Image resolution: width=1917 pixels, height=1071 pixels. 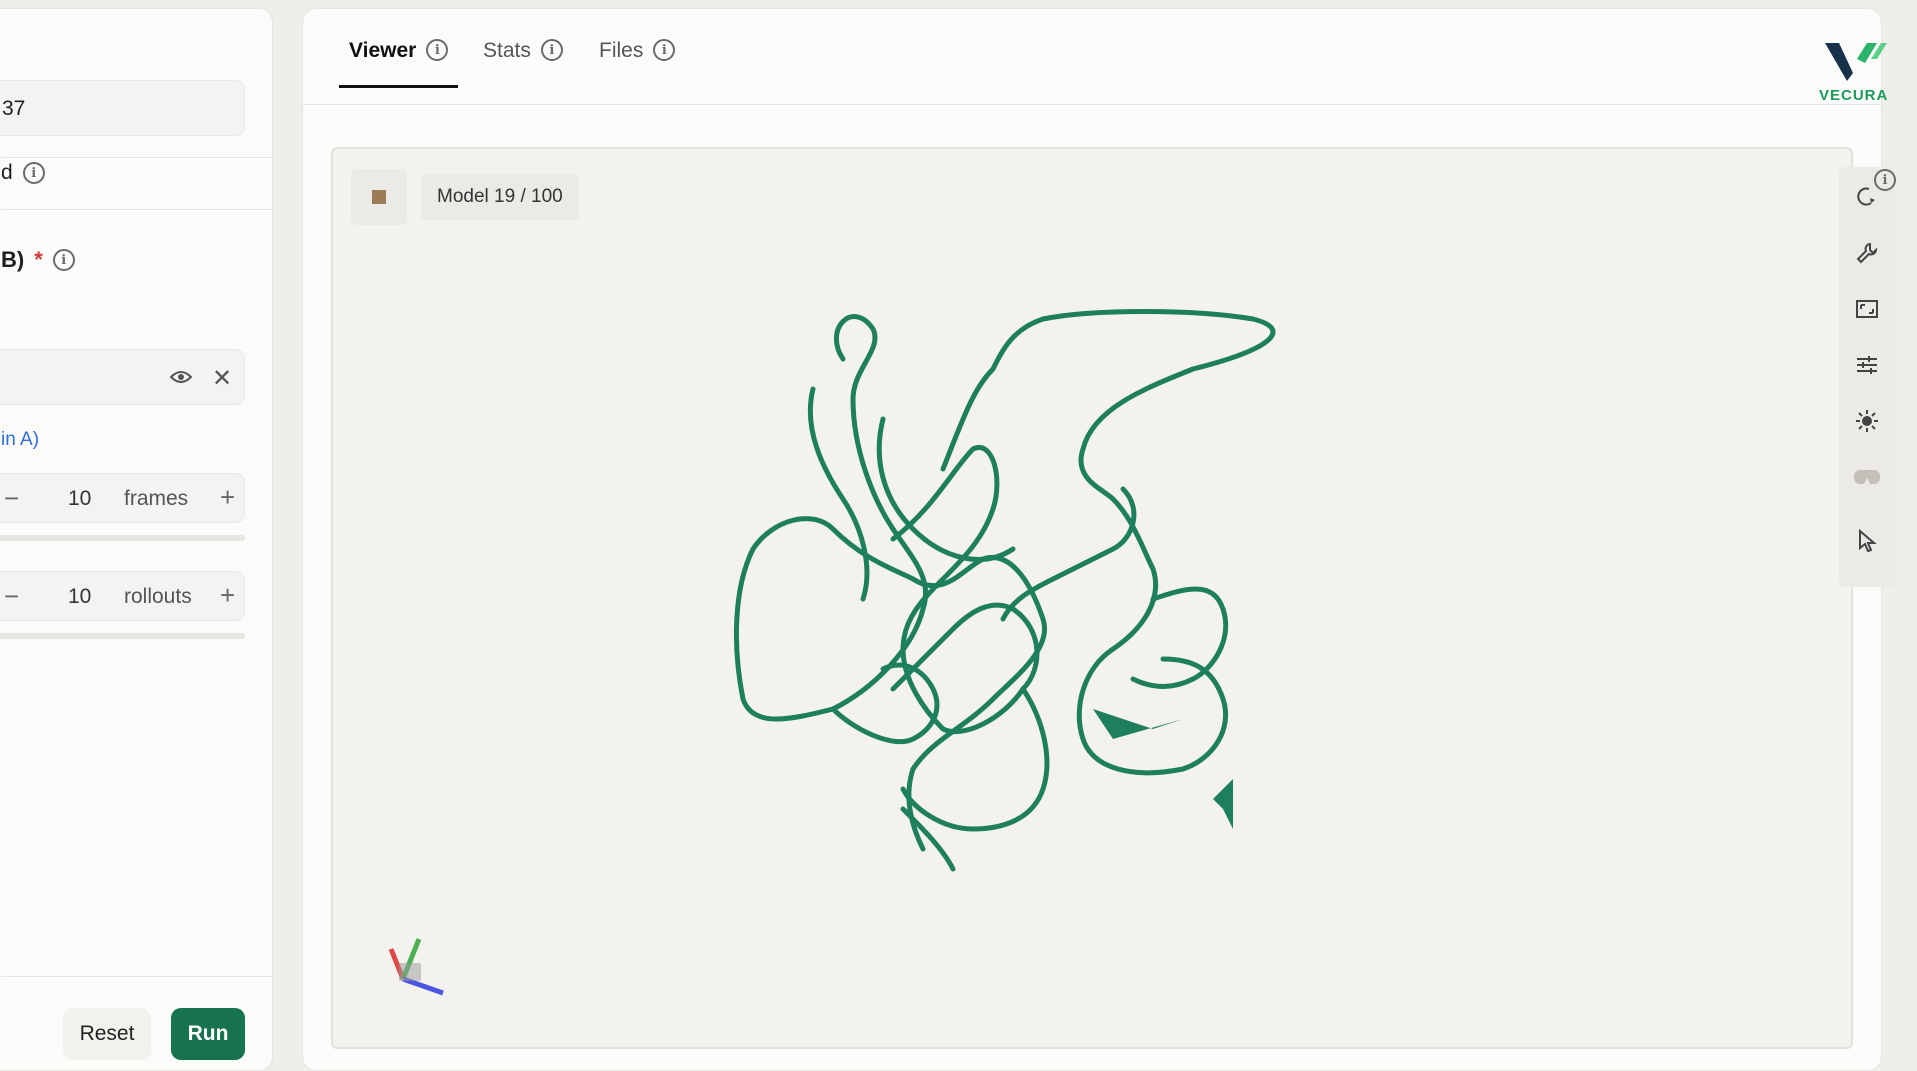 What do you see at coordinates (7, 172) in the screenshot?
I see `option-label-text: d` at bounding box center [7, 172].